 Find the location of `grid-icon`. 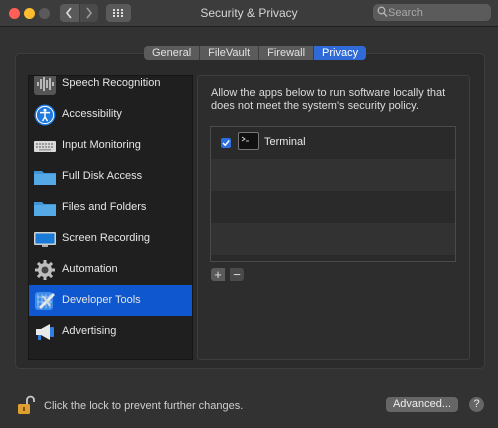

grid-icon is located at coordinates (118, 13).